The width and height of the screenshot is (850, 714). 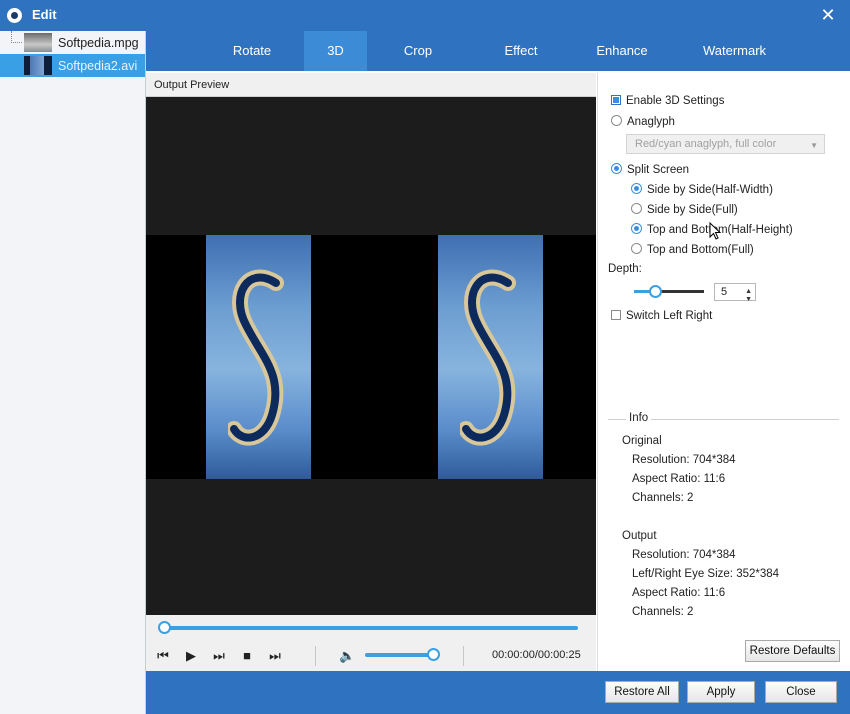 I want to click on original-channels: Channels: 2, so click(x=663, y=498).